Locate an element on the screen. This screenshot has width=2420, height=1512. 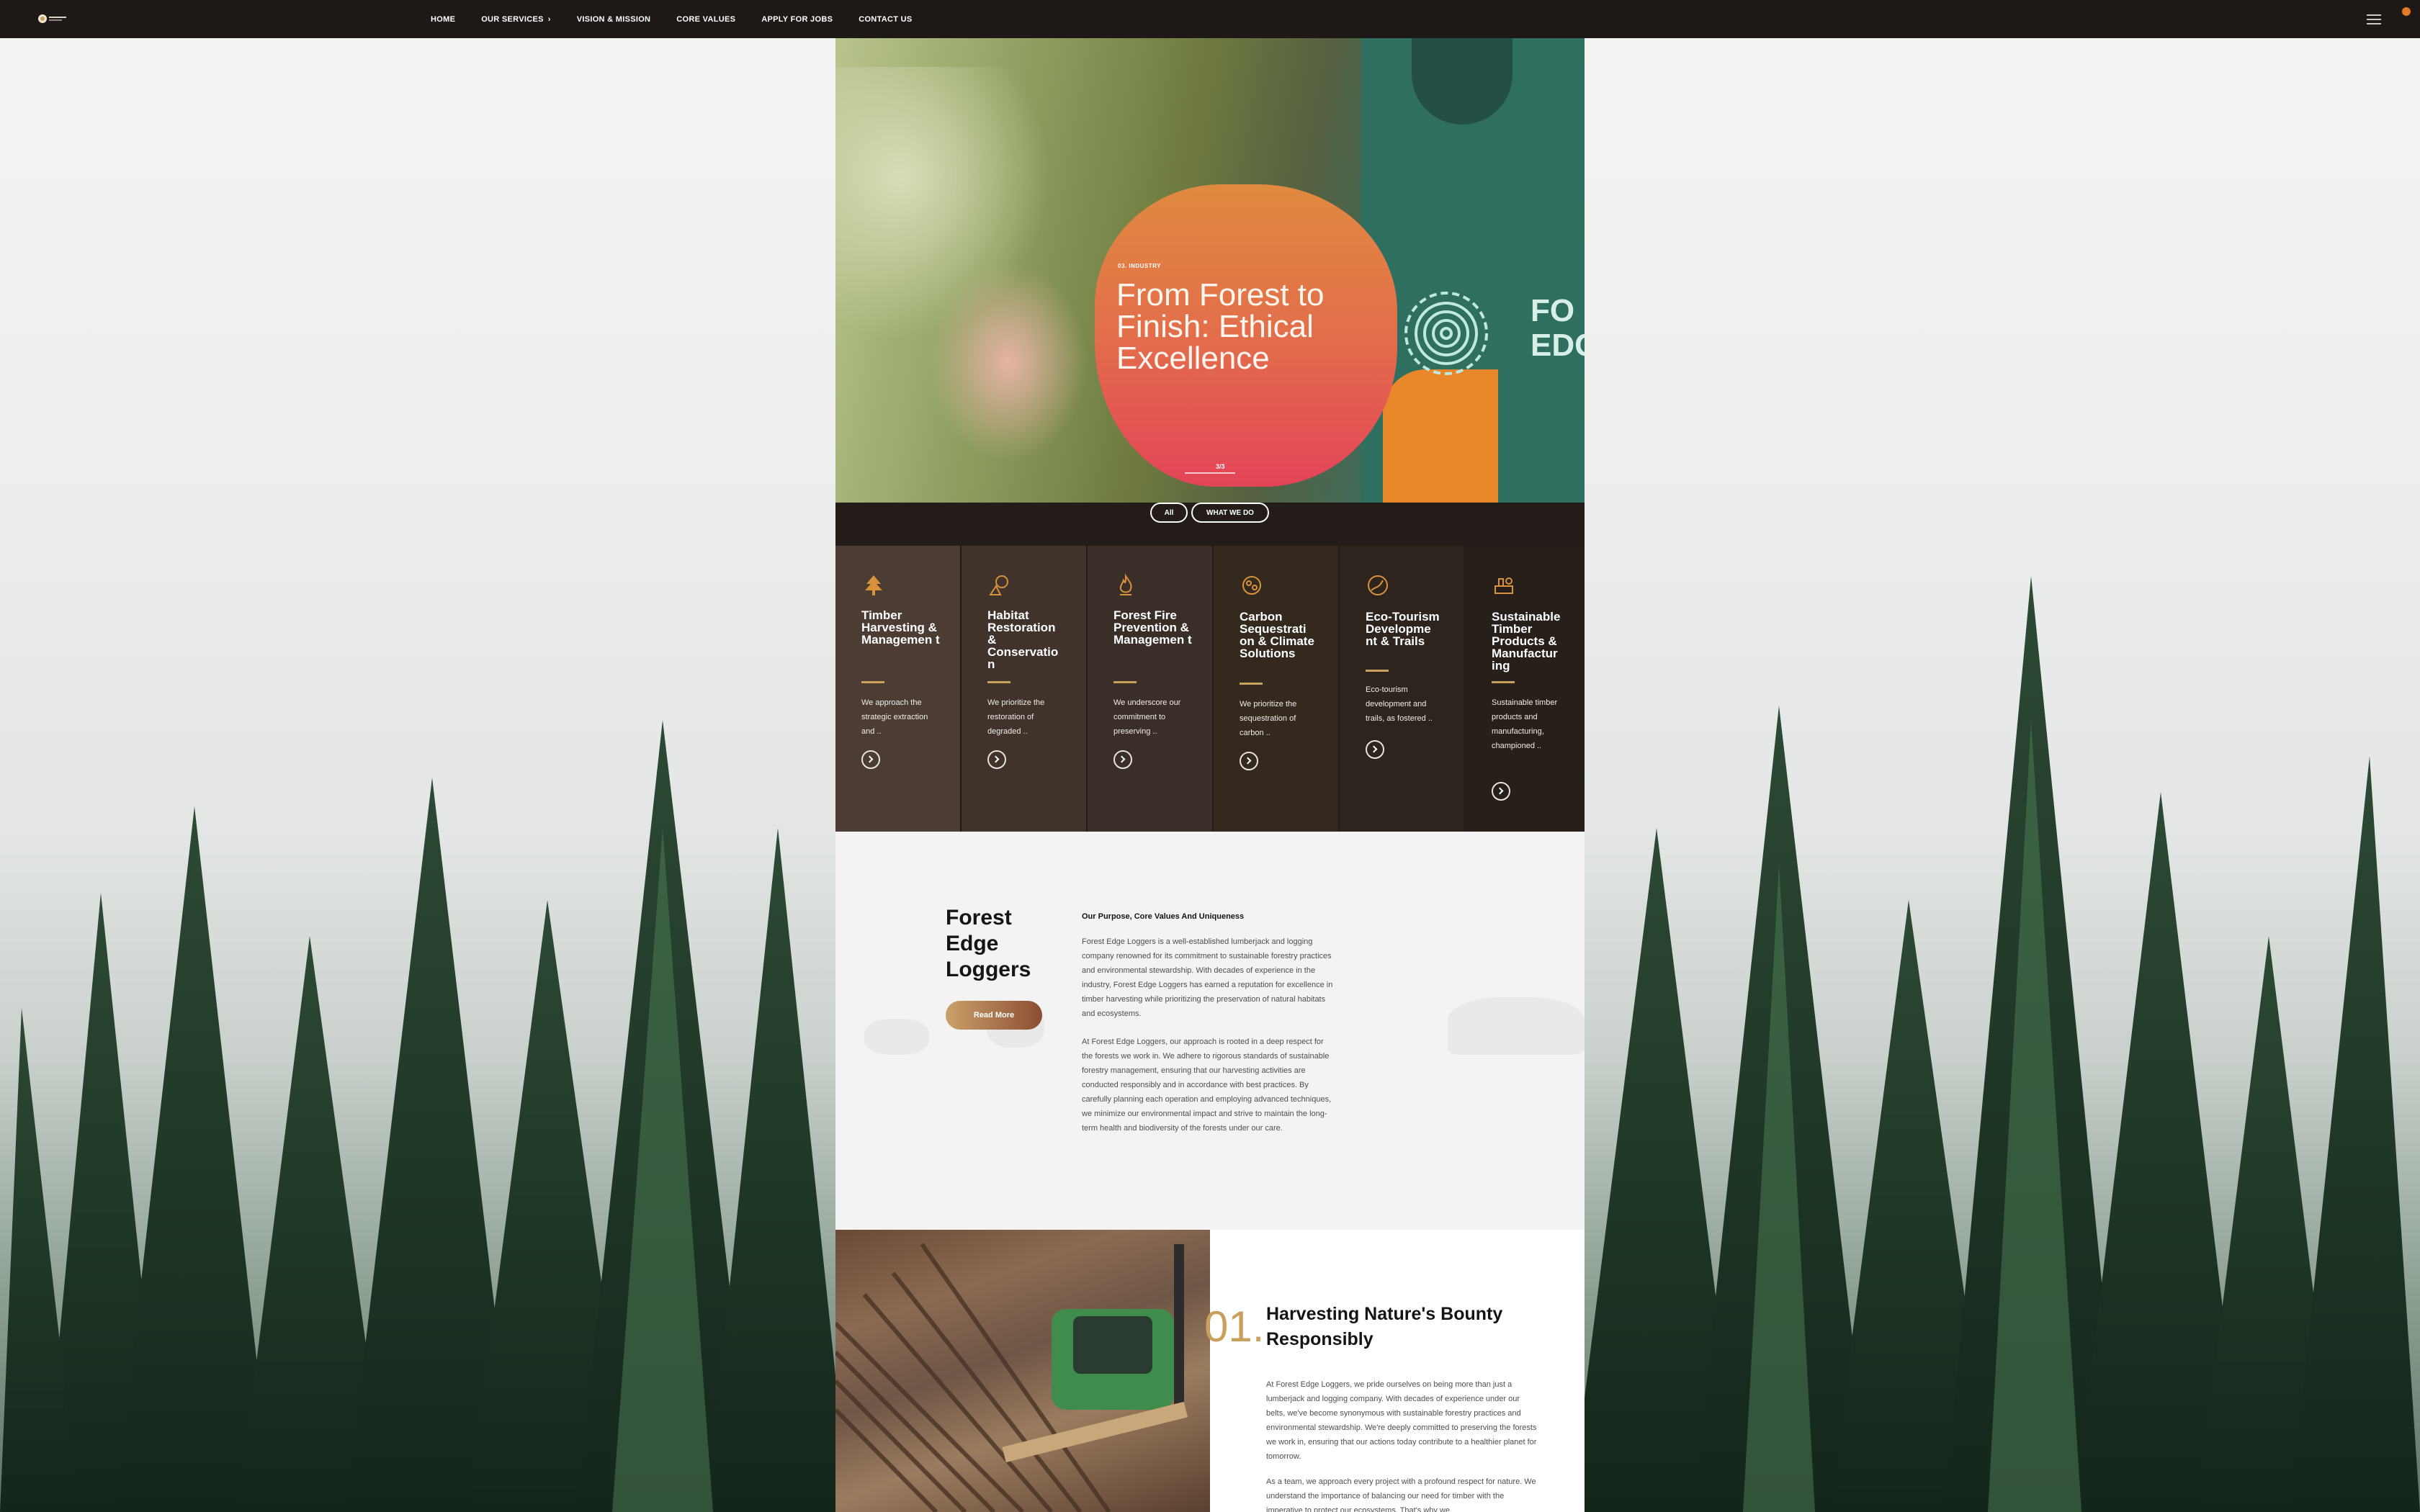
about-subtitle: Our Purpose, Core Values And Uniqueness is located at coordinates (1163, 916).